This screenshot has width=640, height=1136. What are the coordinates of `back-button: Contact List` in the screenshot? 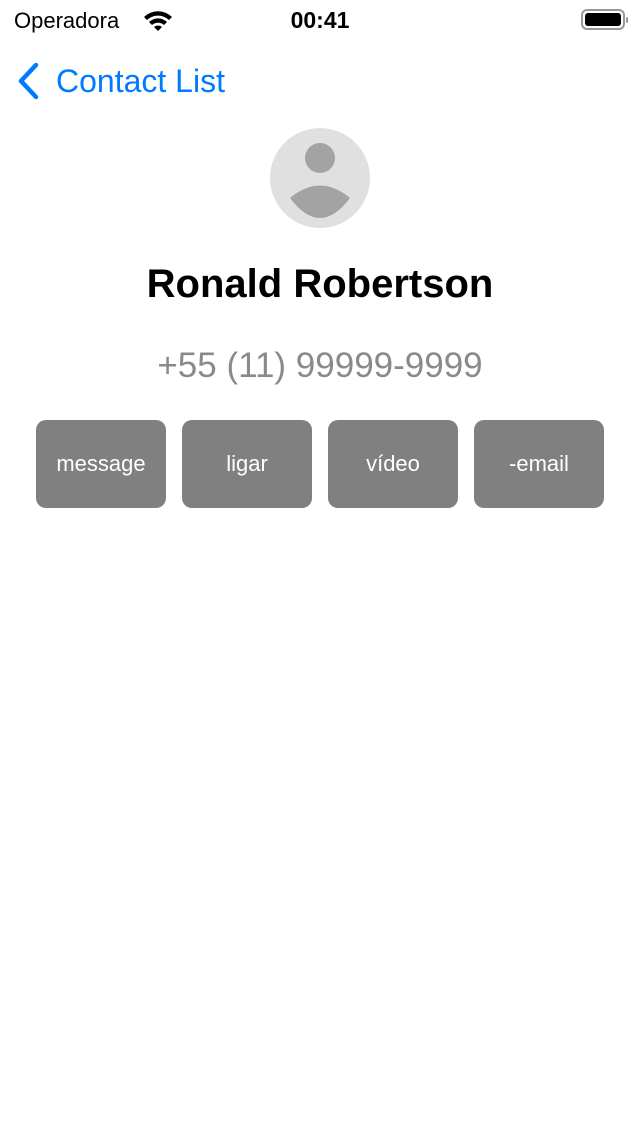 It's located at (120, 81).